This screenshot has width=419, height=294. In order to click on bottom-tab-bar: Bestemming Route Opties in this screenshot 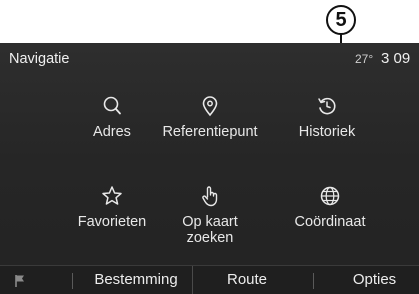, I will do `click(209, 279)`.